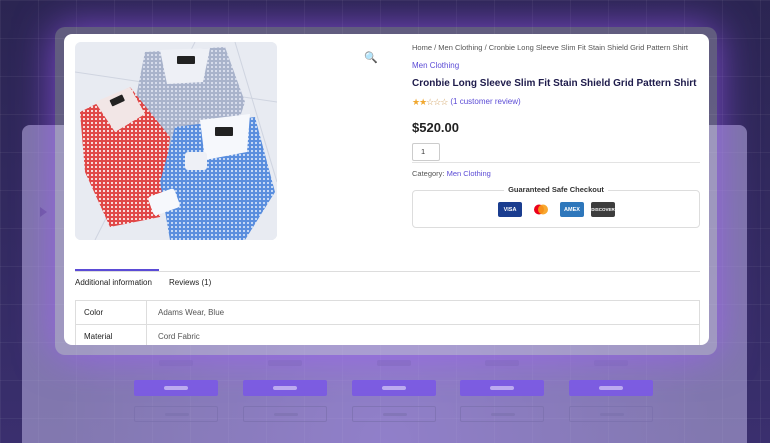 This screenshot has width=770, height=443. What do you see at coordinates (460, 47) in the screenshot?
I see `breadcrumb-category: Men Clothing` at bounding box center [460, 47].